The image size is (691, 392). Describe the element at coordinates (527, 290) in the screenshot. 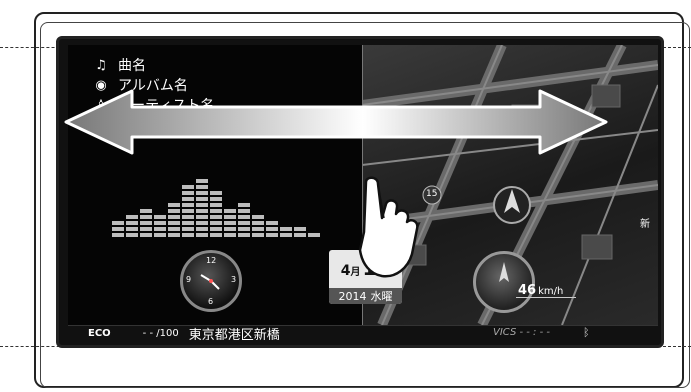

I see `speed-value: 46` at that location.